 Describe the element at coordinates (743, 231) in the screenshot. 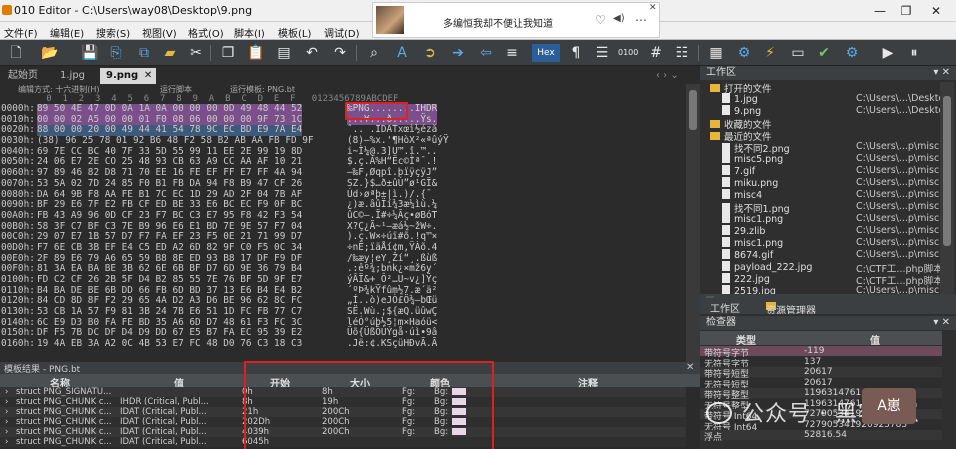

I see `workarea-file: 29.zlib` at that location.